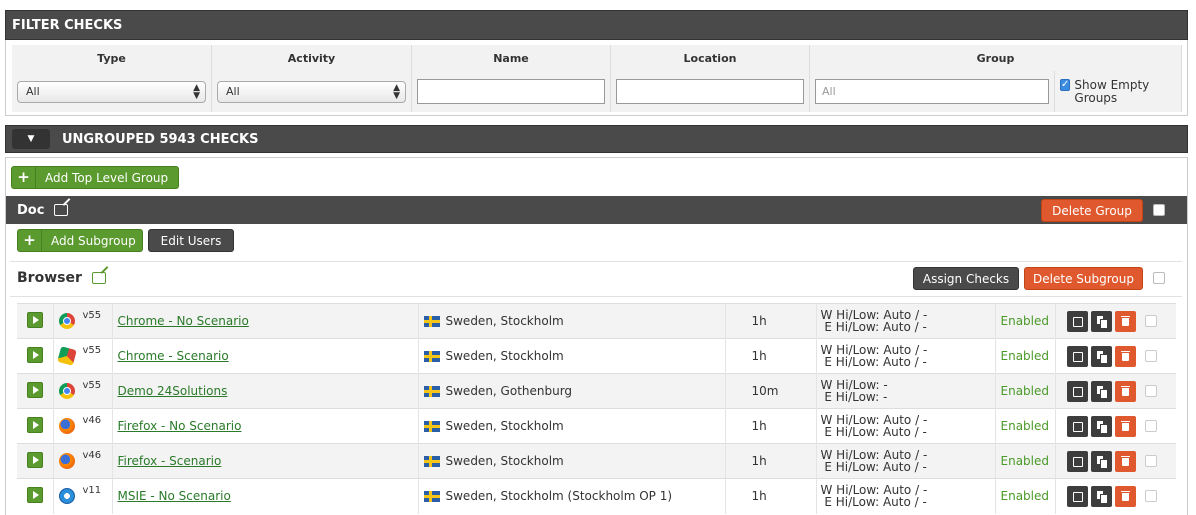 This screenshot has height=515, width=1196. What do you see at coordinates (181, 321) in the screenshot?
I see `check-name-link: Chrome - No Scenario` at bounding box center [181, 321].